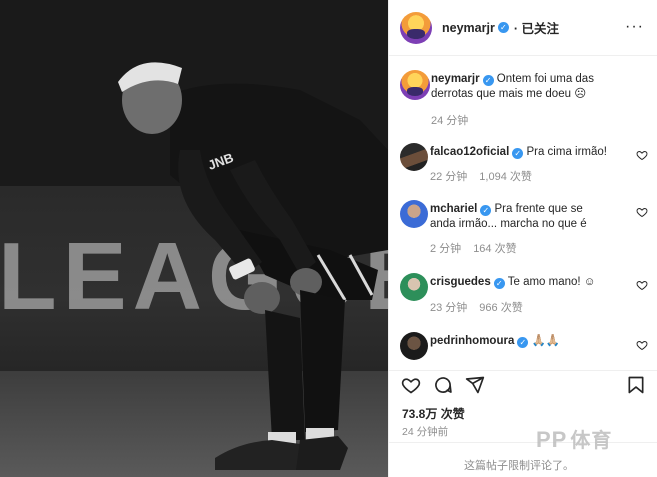 This screenshot has width=657, height=477. I want to click on comment-meta: 22 分钟 1,094 次赞, so click(481, 176).